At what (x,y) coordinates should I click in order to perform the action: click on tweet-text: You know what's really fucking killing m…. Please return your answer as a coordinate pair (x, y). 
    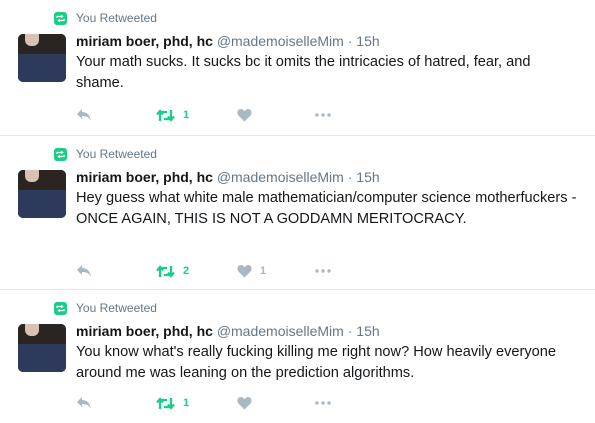
    Looking at the image, I should click on (316, 362).